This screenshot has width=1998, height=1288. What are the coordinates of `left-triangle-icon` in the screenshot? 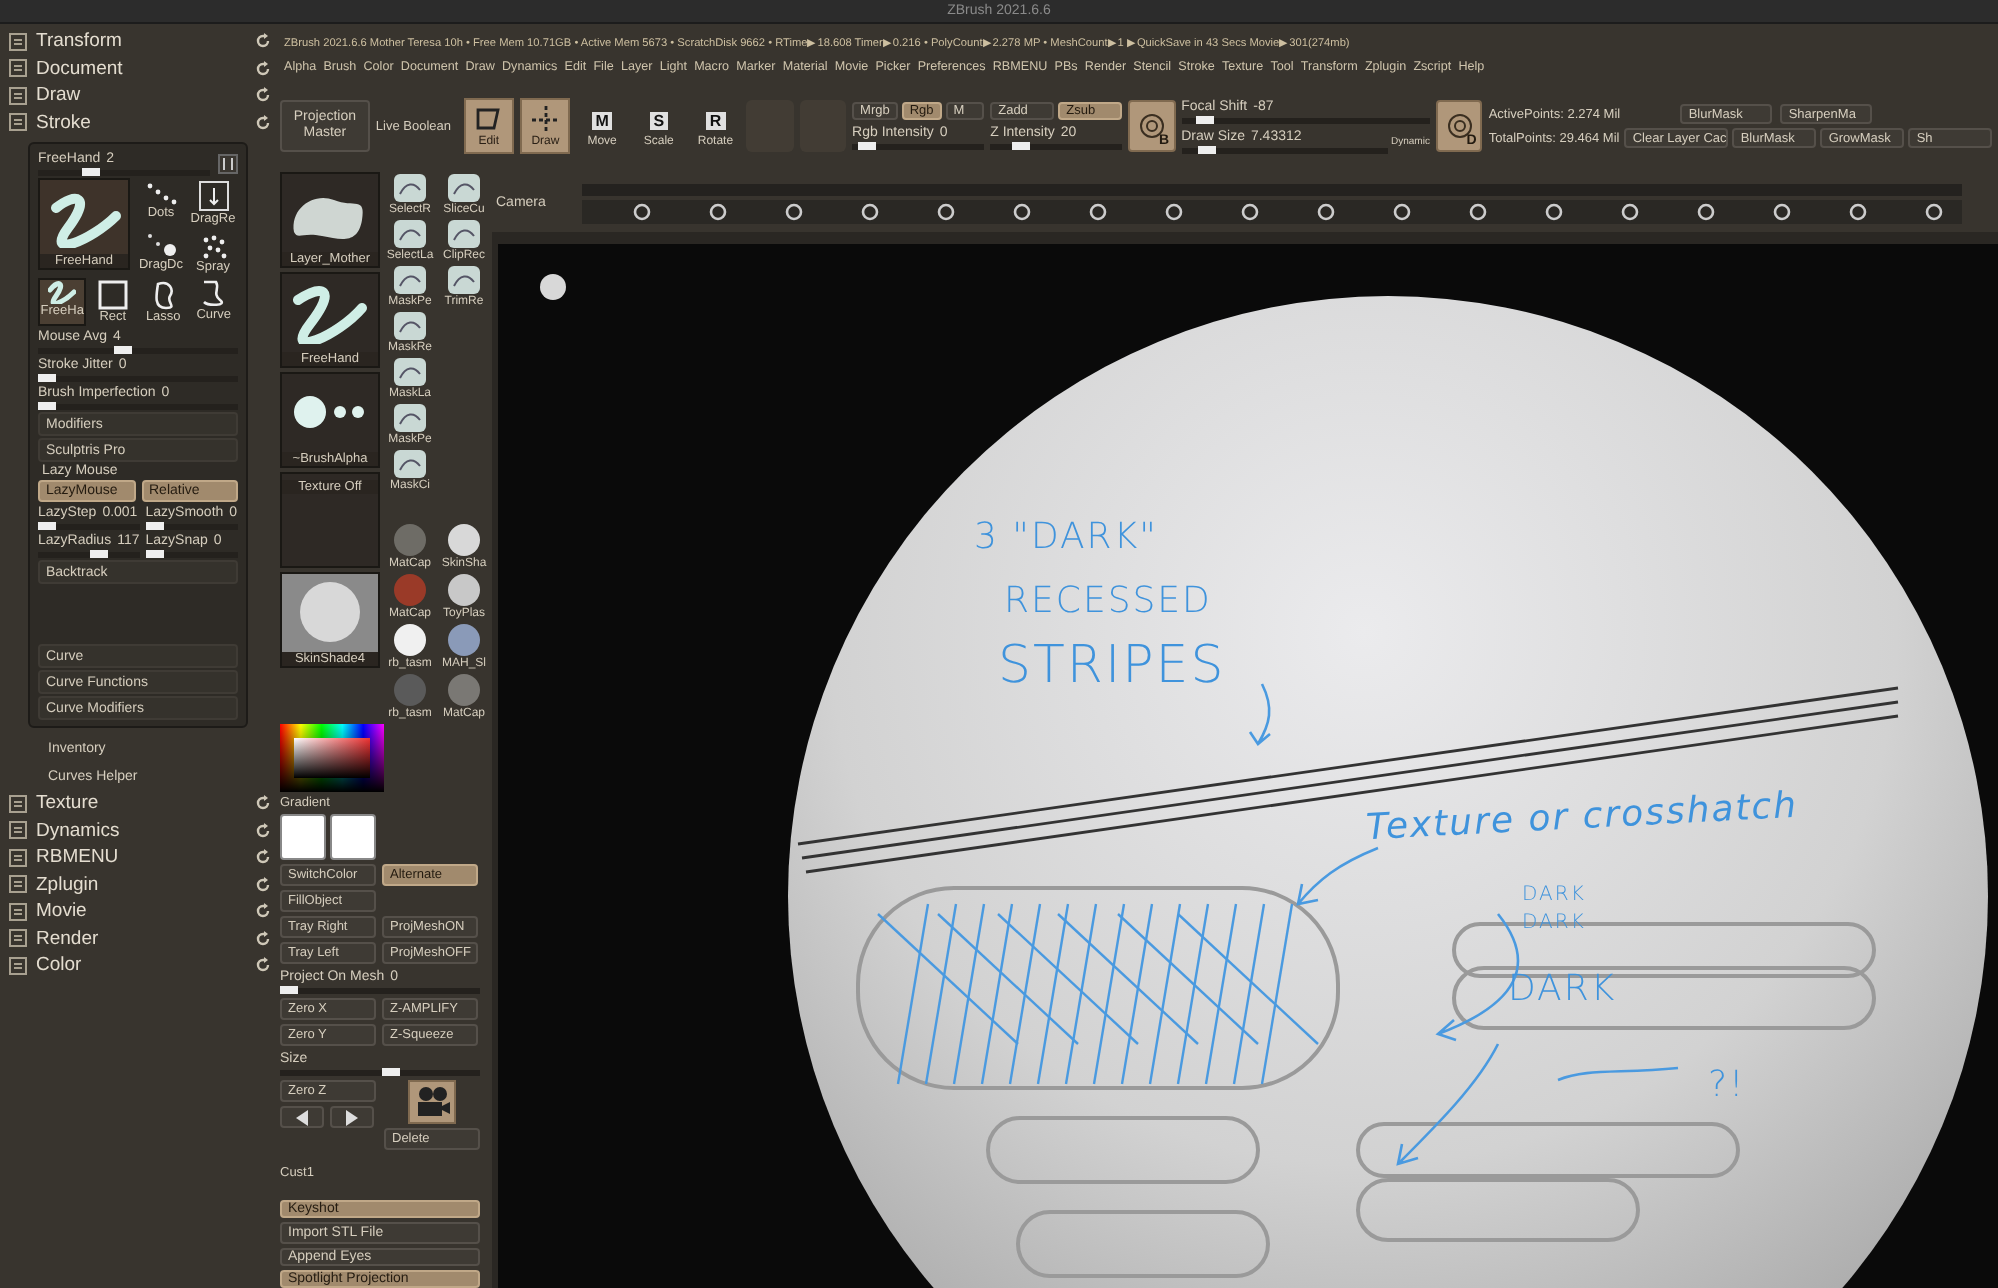 It's located at (302, 1117).